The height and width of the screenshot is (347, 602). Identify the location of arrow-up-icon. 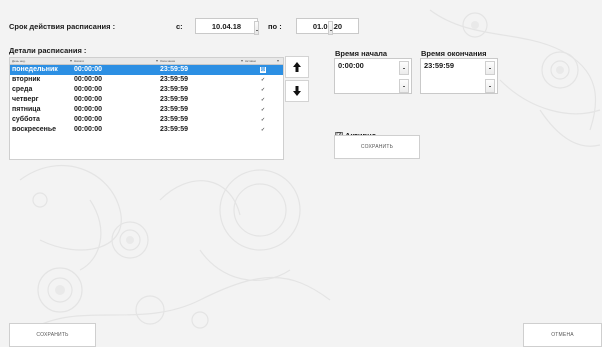
(297, 67).